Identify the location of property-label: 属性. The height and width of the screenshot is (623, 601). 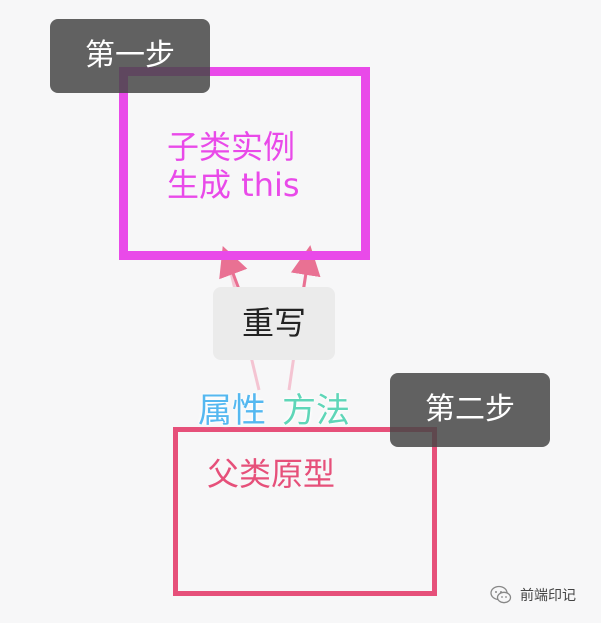
(232, 411).